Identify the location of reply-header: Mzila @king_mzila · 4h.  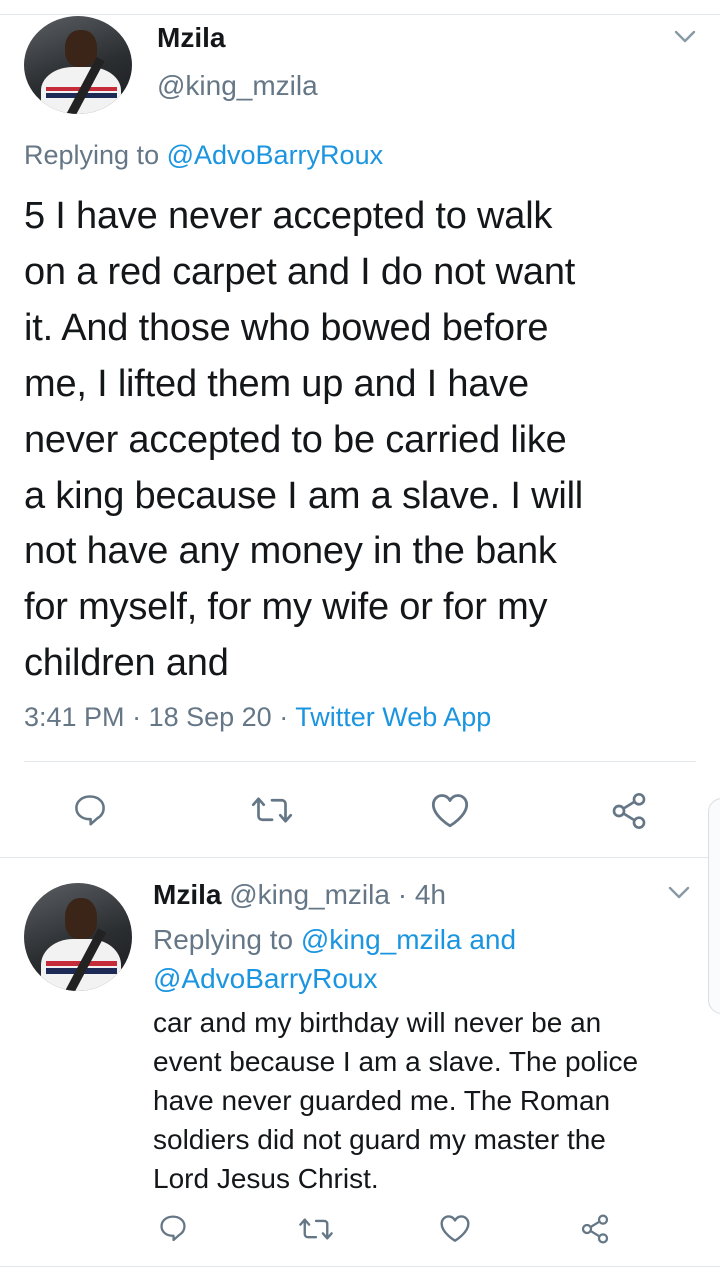
(299, 895).